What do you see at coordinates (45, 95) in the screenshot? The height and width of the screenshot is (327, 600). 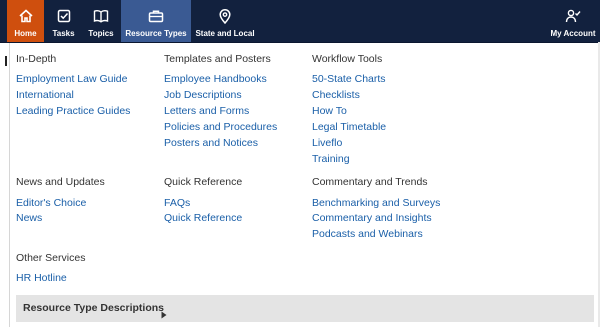 I see `link-international: International` at bounding box center [45, 95].